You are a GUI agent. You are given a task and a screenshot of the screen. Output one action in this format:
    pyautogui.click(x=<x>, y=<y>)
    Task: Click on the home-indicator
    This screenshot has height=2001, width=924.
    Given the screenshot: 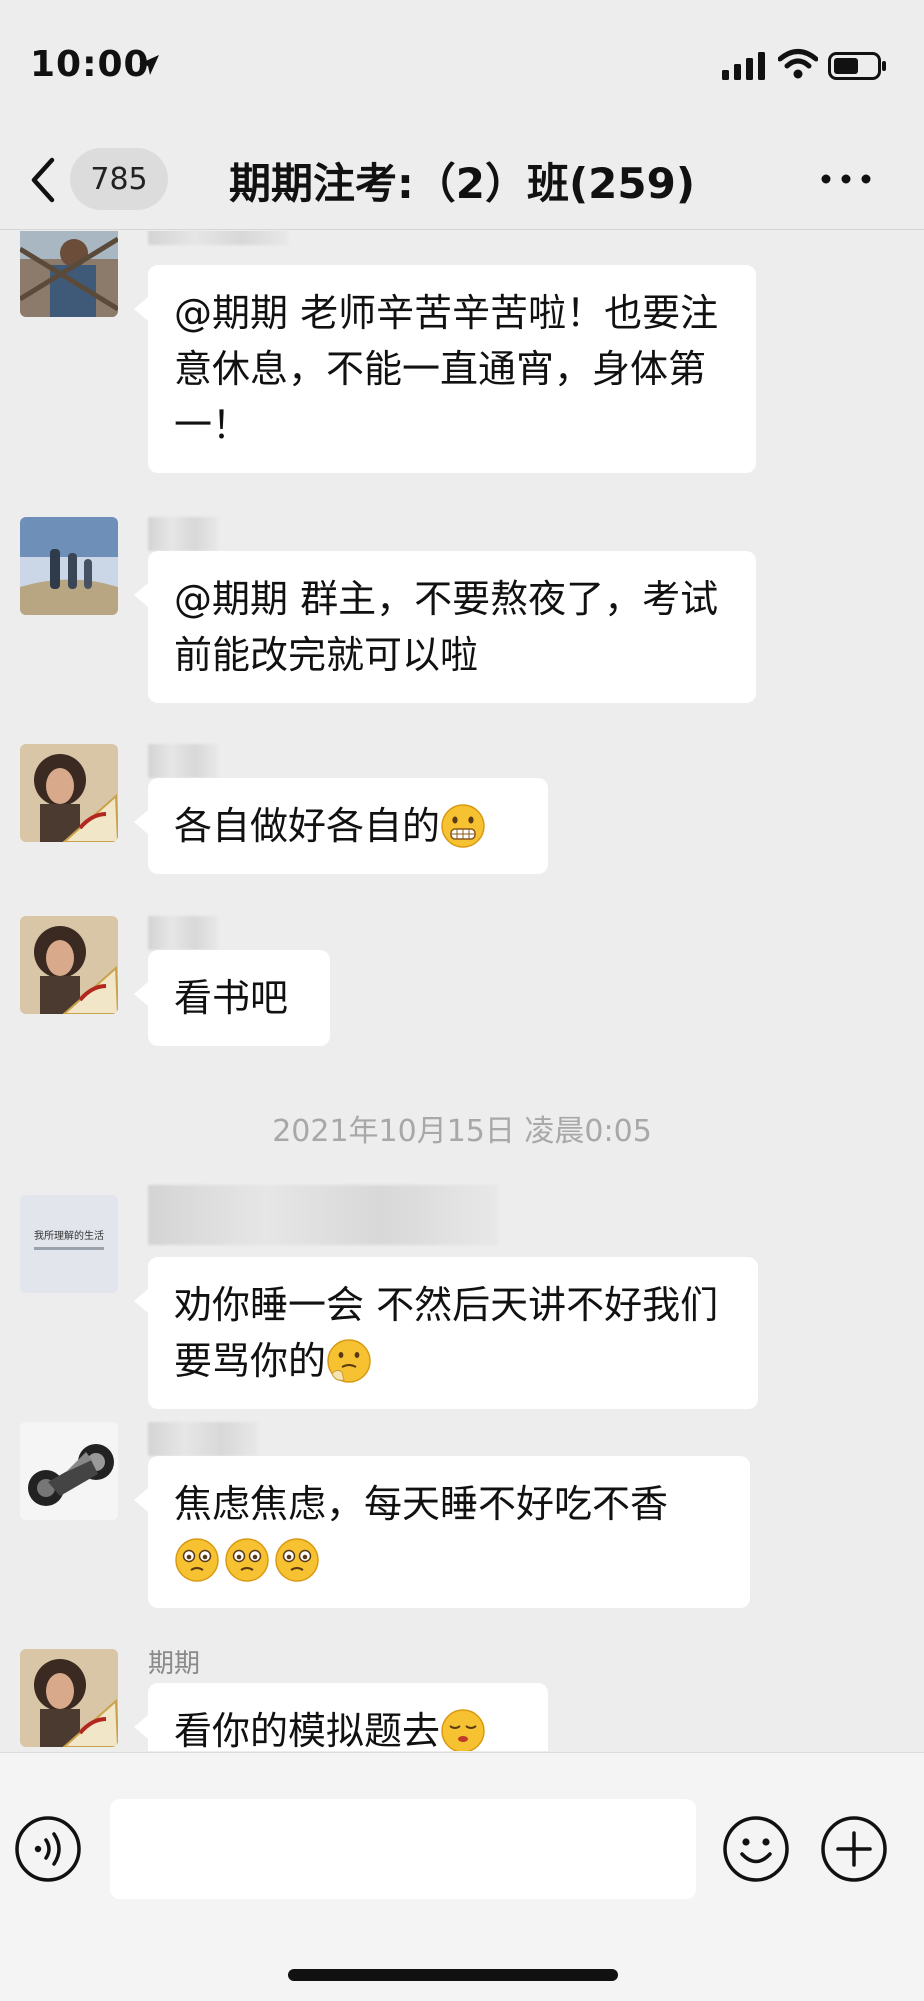 What is the action you would take?
    pyautogui.click(x=453, y=1975)
    